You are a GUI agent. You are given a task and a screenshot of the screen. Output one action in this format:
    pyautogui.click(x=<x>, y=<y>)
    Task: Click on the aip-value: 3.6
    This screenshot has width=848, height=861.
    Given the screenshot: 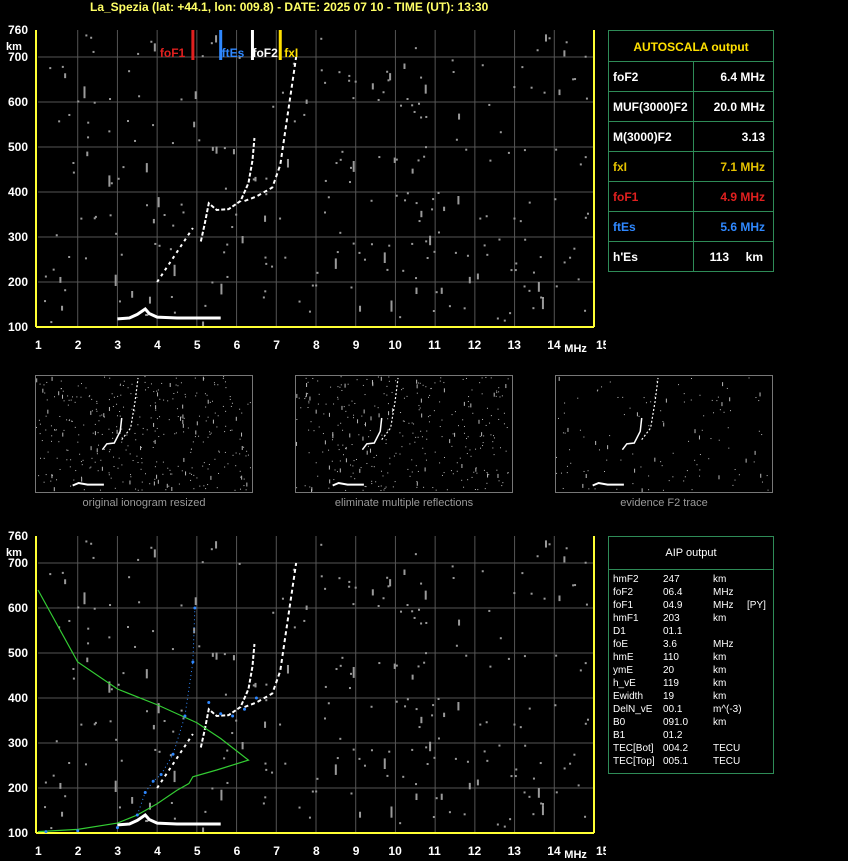 What is the action you would take?
    pyautogui.click(x=670, y=644)
    